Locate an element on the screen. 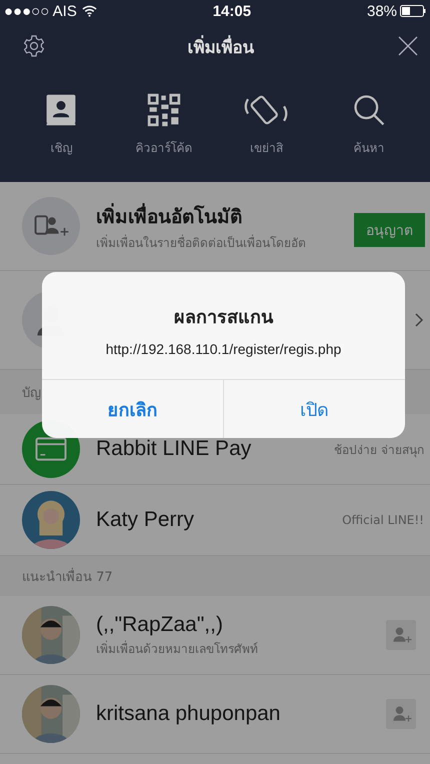 Image resolution: width=430 pixels, height=764 pixels. dialog-button: ยกเลิก is located at coordinates (132, 409).